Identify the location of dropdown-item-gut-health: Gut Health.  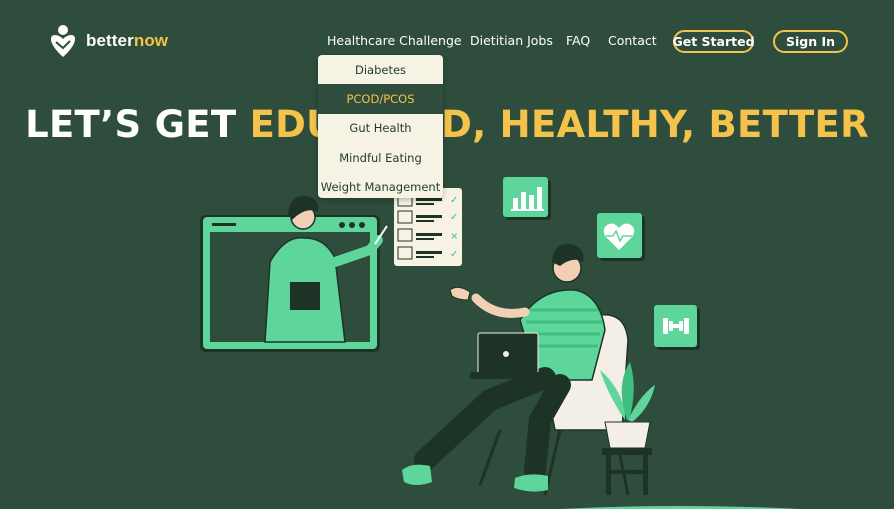
(380, 128).